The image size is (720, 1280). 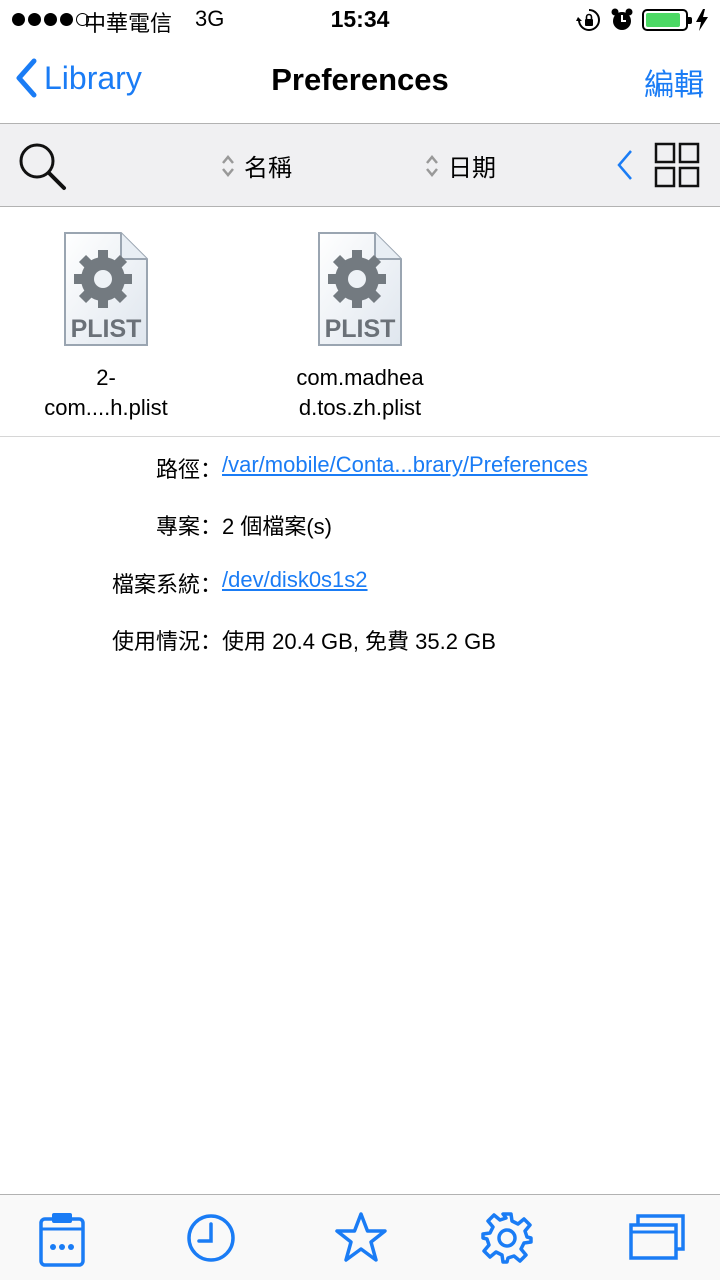 I want to click on usage-value: 使用 20.4 GB, 免費 35.2 GB, so click(x=359, y=641).